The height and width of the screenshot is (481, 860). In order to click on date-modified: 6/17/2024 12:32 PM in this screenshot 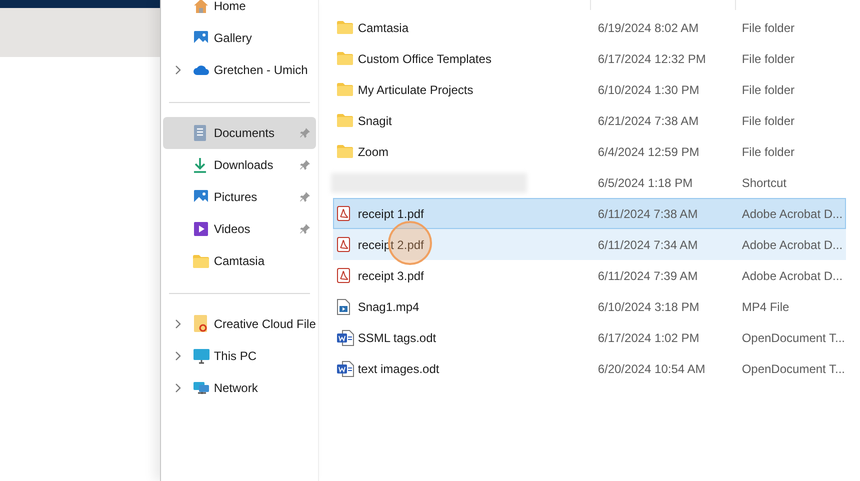, I will do `click(652, 59)`.